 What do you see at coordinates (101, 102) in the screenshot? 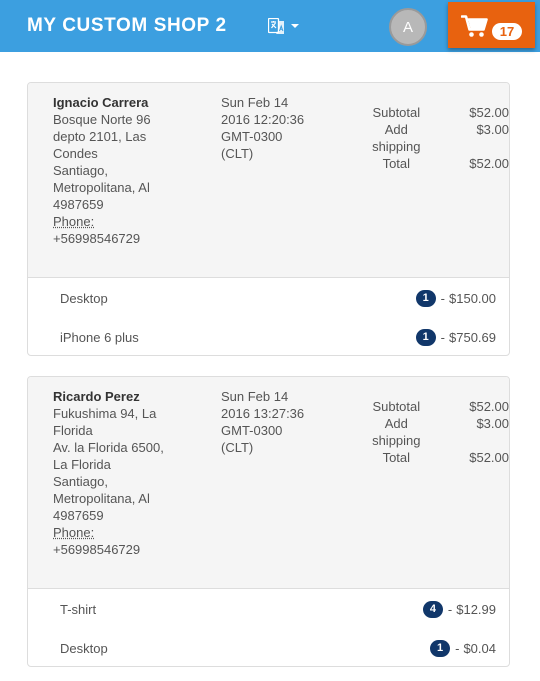
I see `customer-name: Ignacio Carrera` at bounding box center [101, 102].